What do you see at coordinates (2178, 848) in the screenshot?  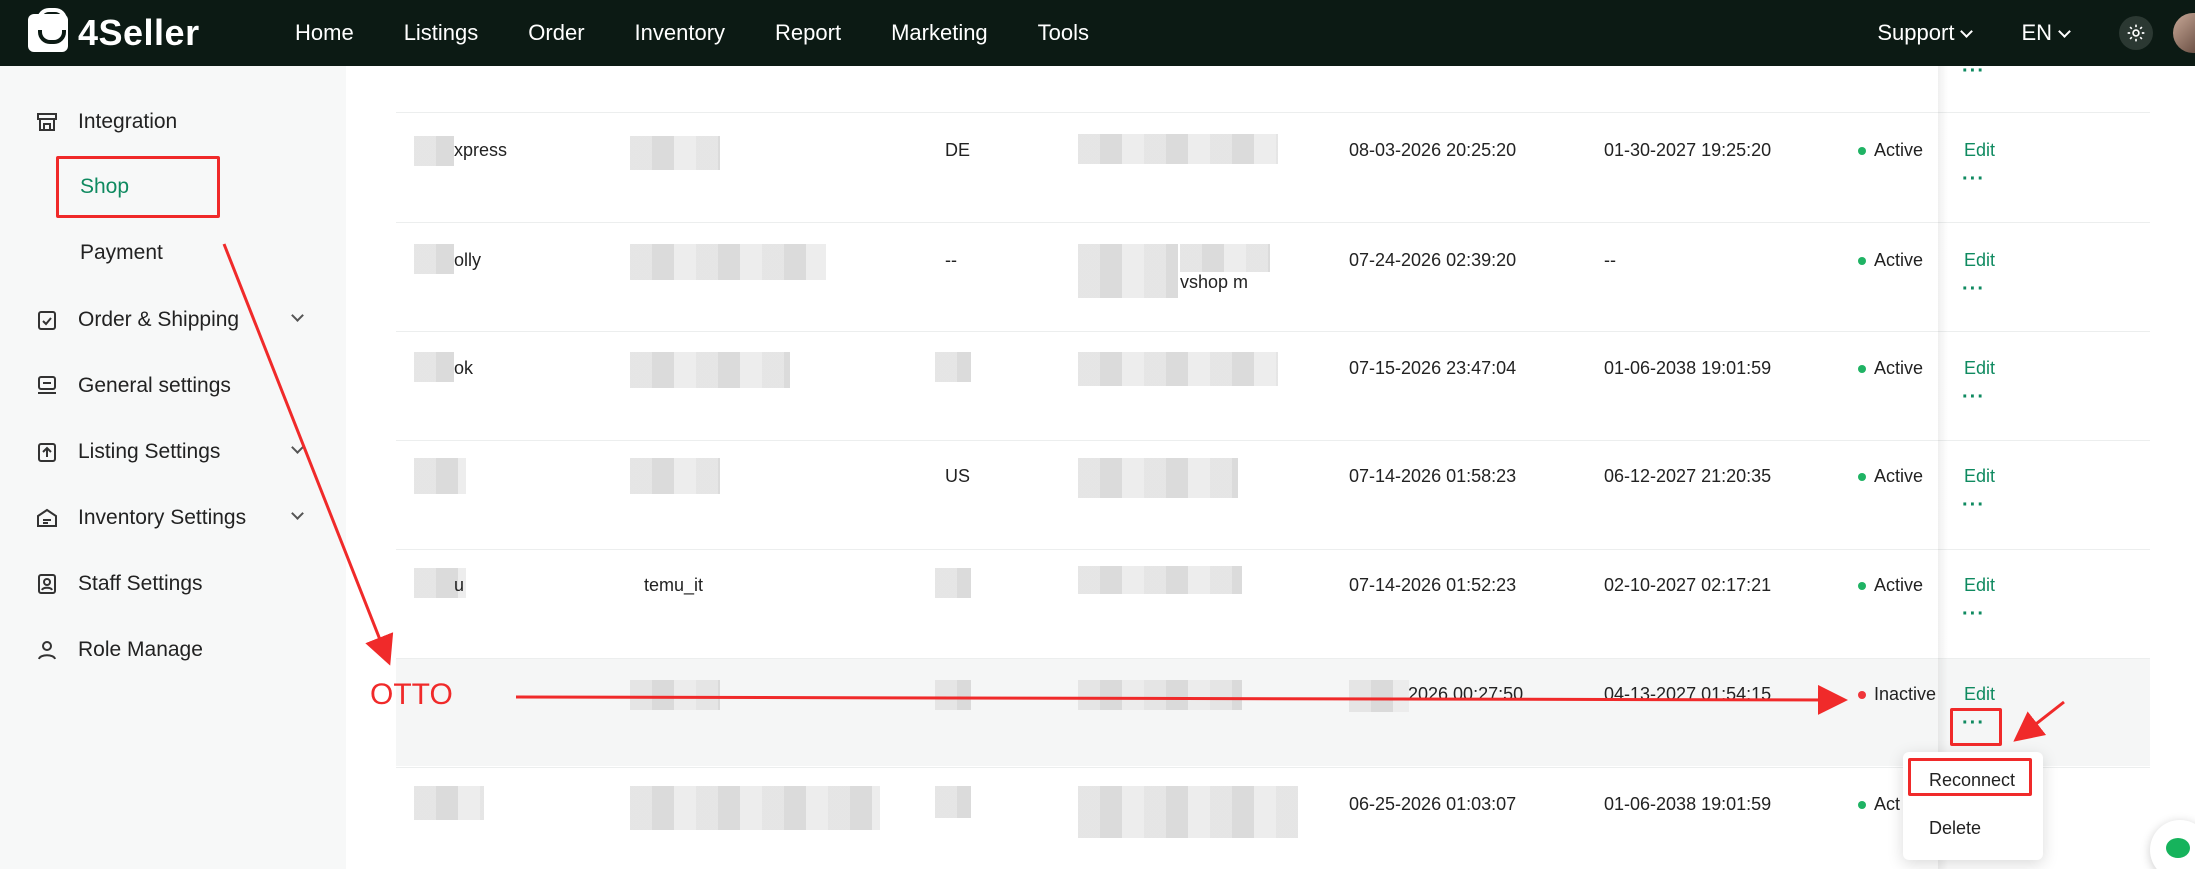 I see `chat-icon` at bounding box center [2178, 848].